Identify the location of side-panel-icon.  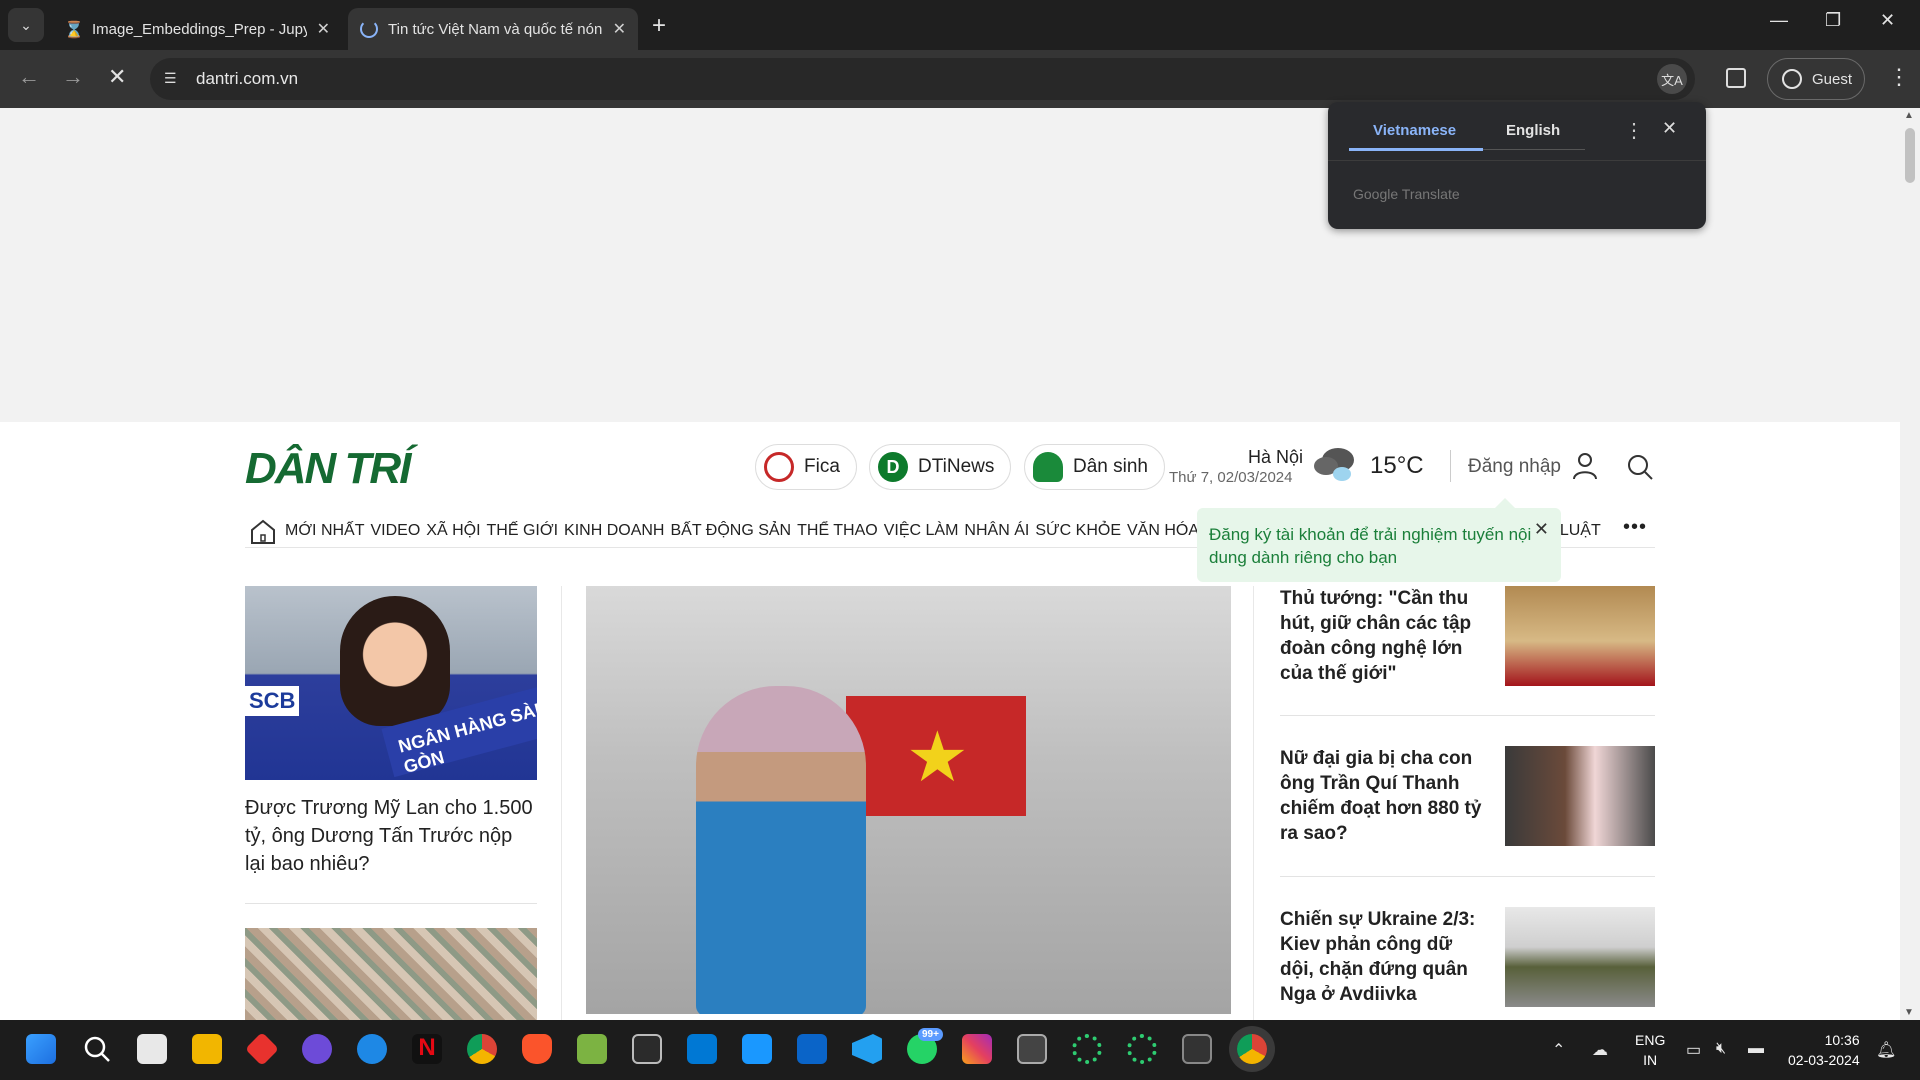
(1736, 78).